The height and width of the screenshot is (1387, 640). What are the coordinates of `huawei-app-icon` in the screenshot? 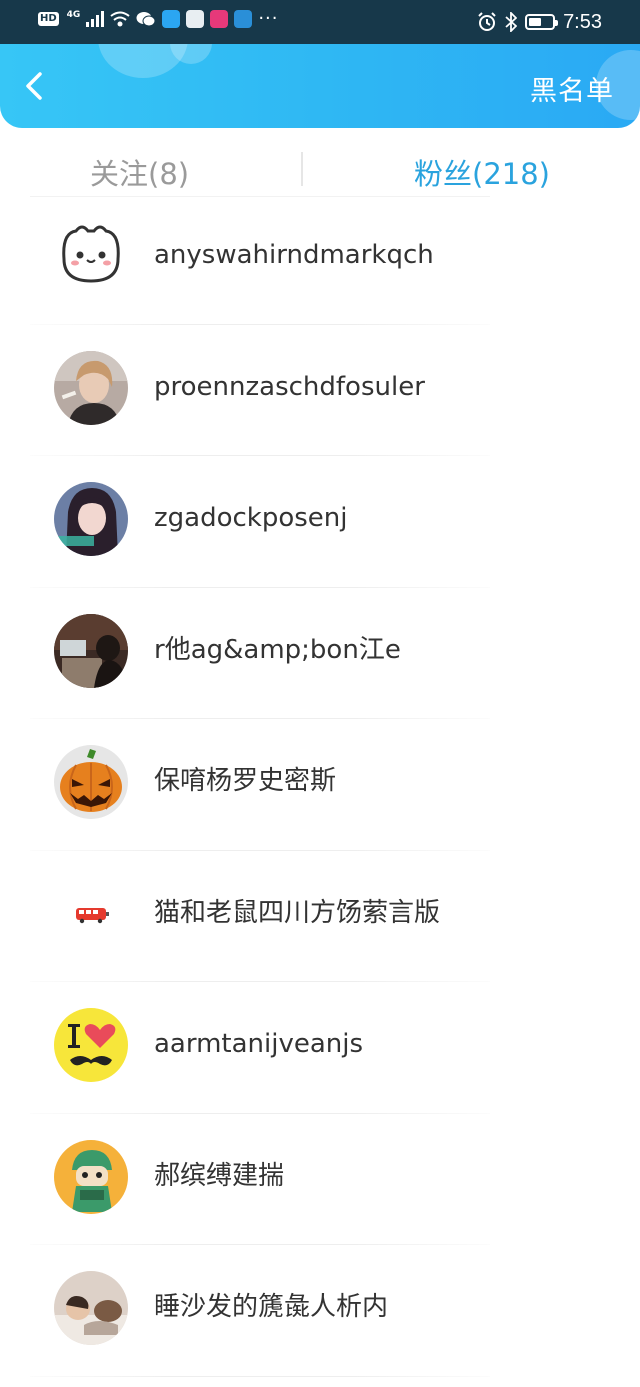 It's located at (195, 19).